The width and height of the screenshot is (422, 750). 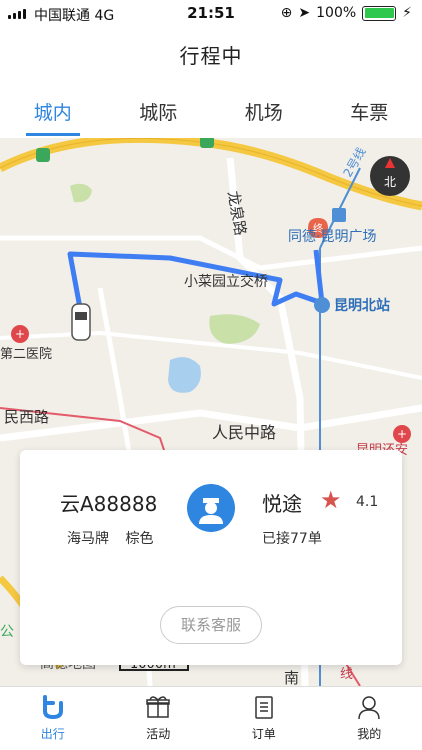 I want to click on park-shape, so click(x=234, y=329).